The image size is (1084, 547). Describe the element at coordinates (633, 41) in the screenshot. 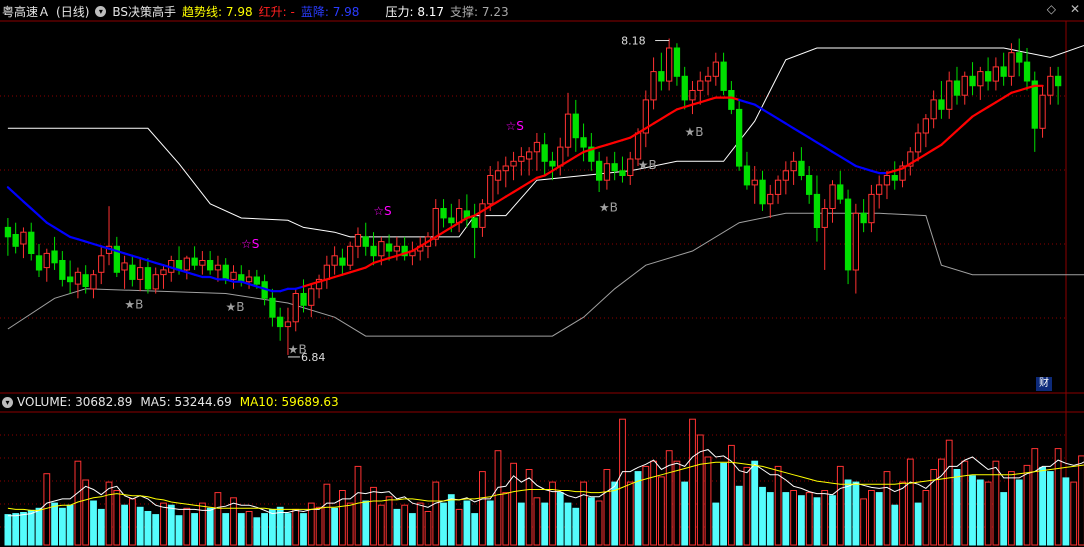

I see `high-price-label: 8.18` at that location.